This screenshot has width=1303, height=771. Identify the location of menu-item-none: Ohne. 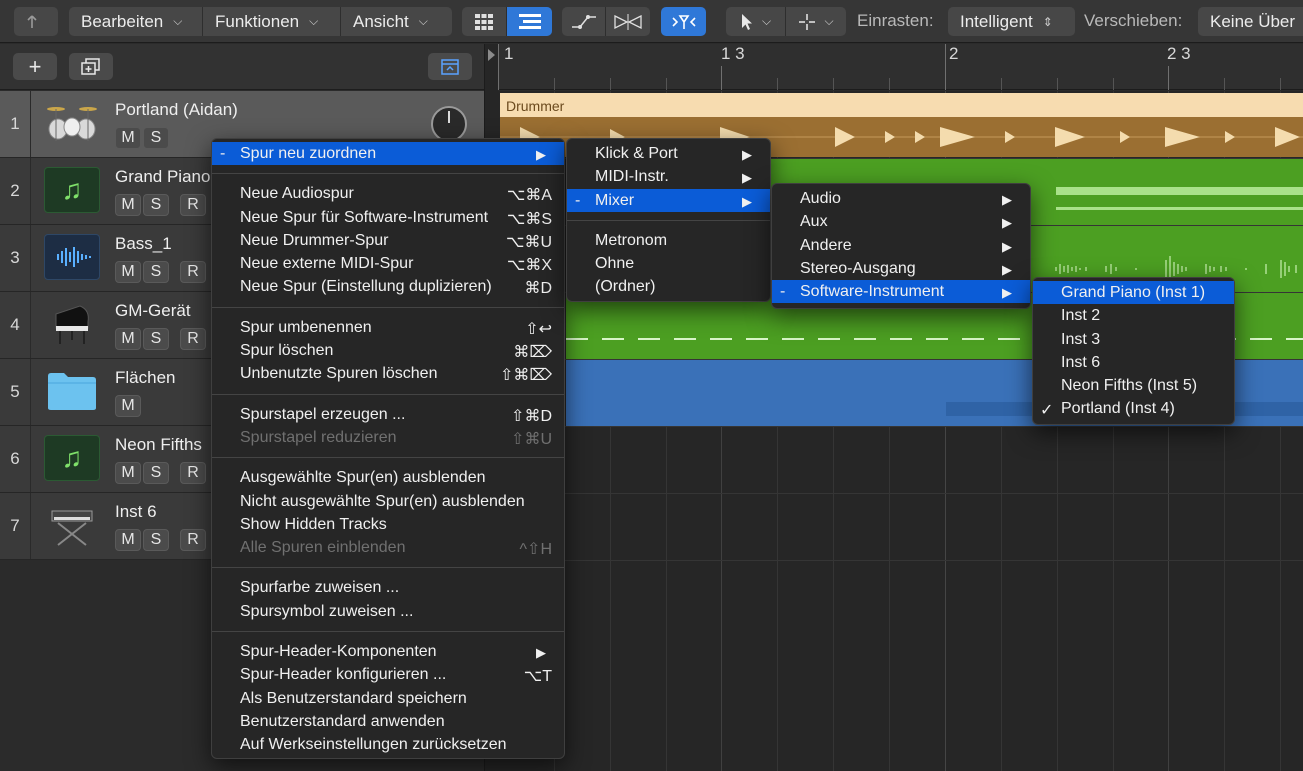
(668, 263).